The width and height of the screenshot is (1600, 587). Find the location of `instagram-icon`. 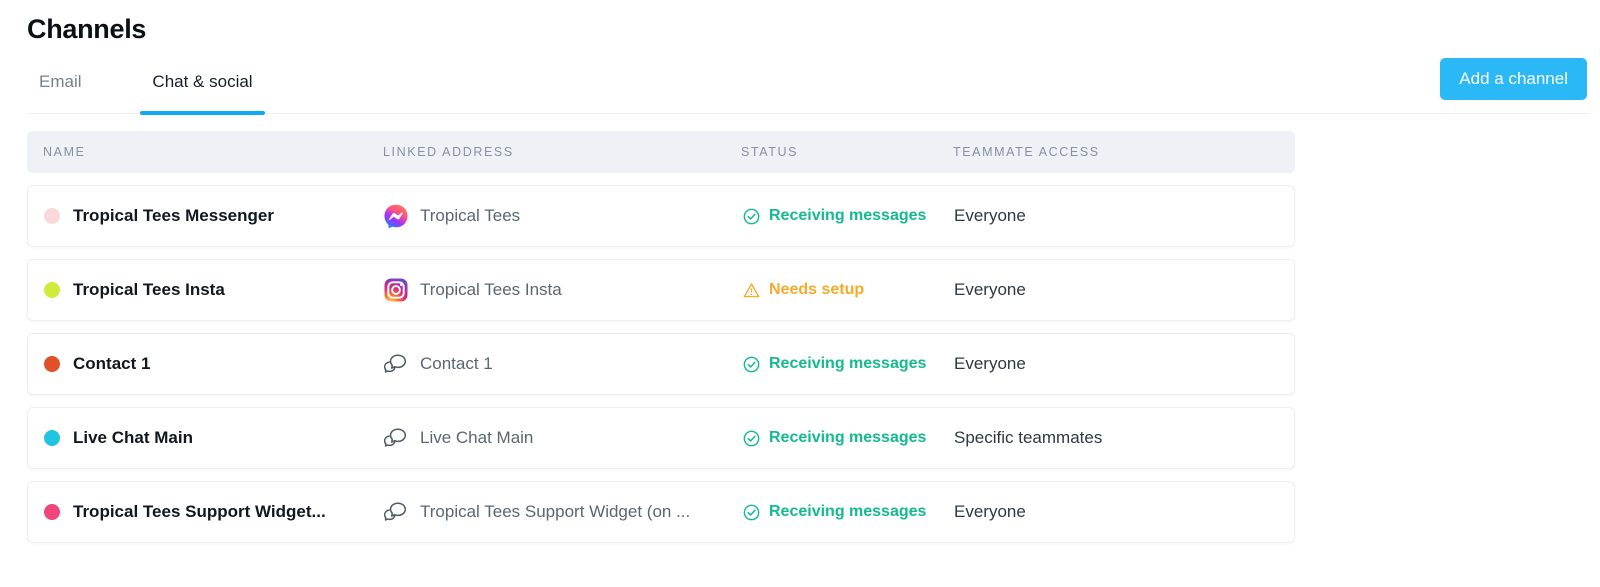

instagram-icon is located at coordinates (396, 290).